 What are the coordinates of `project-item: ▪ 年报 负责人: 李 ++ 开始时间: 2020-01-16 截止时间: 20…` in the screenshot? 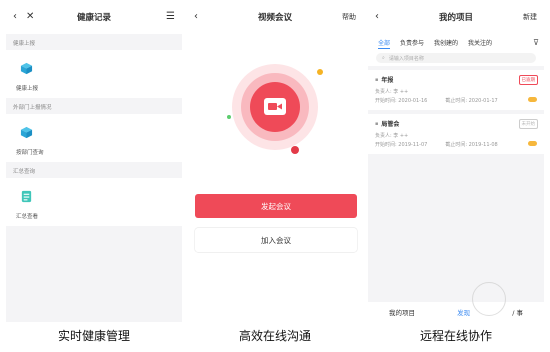 It's located at (456, 90).